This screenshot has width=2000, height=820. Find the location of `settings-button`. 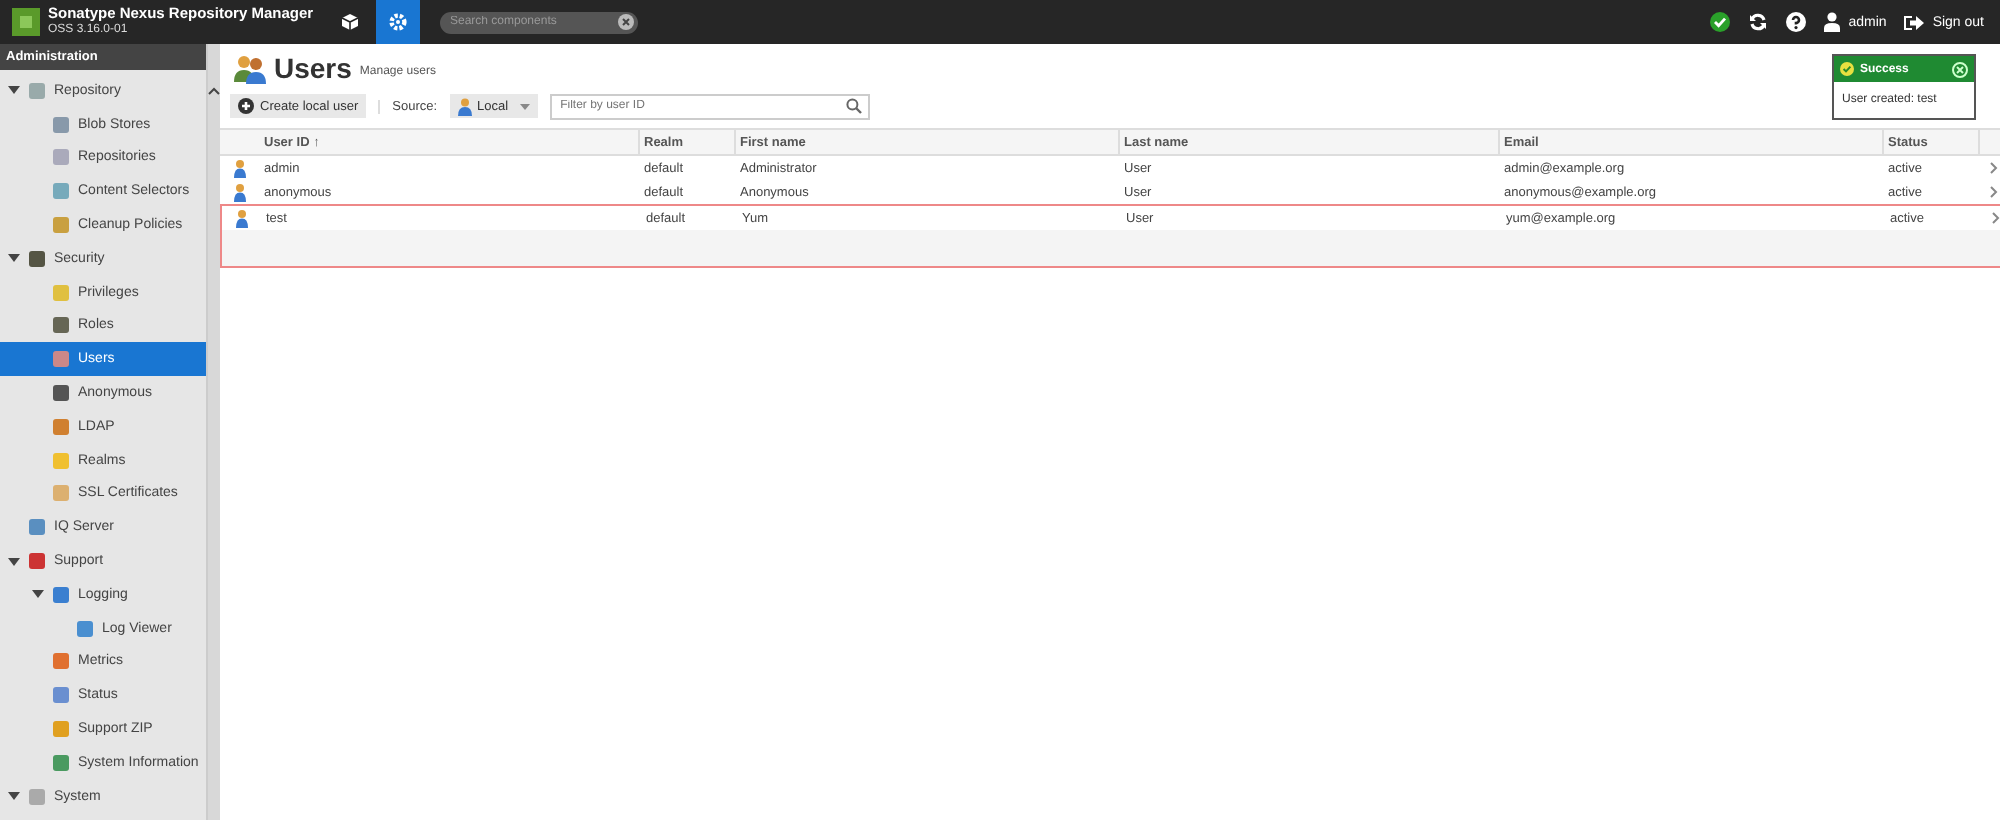

settings-button is located at coordinates (398, 22).